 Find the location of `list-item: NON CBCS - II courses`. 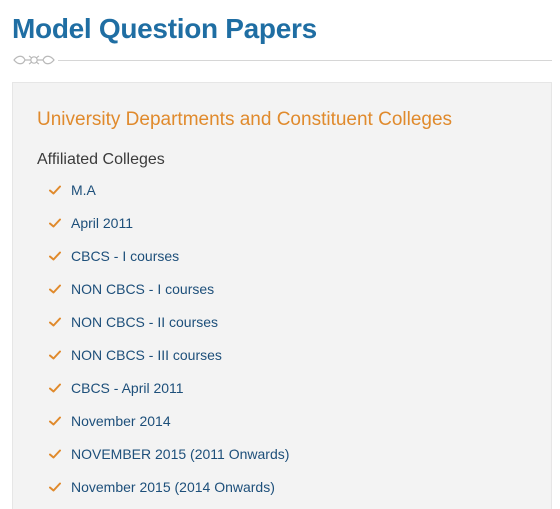

list-item: NON CBCS - II courses is located at coordinates (169, 327).